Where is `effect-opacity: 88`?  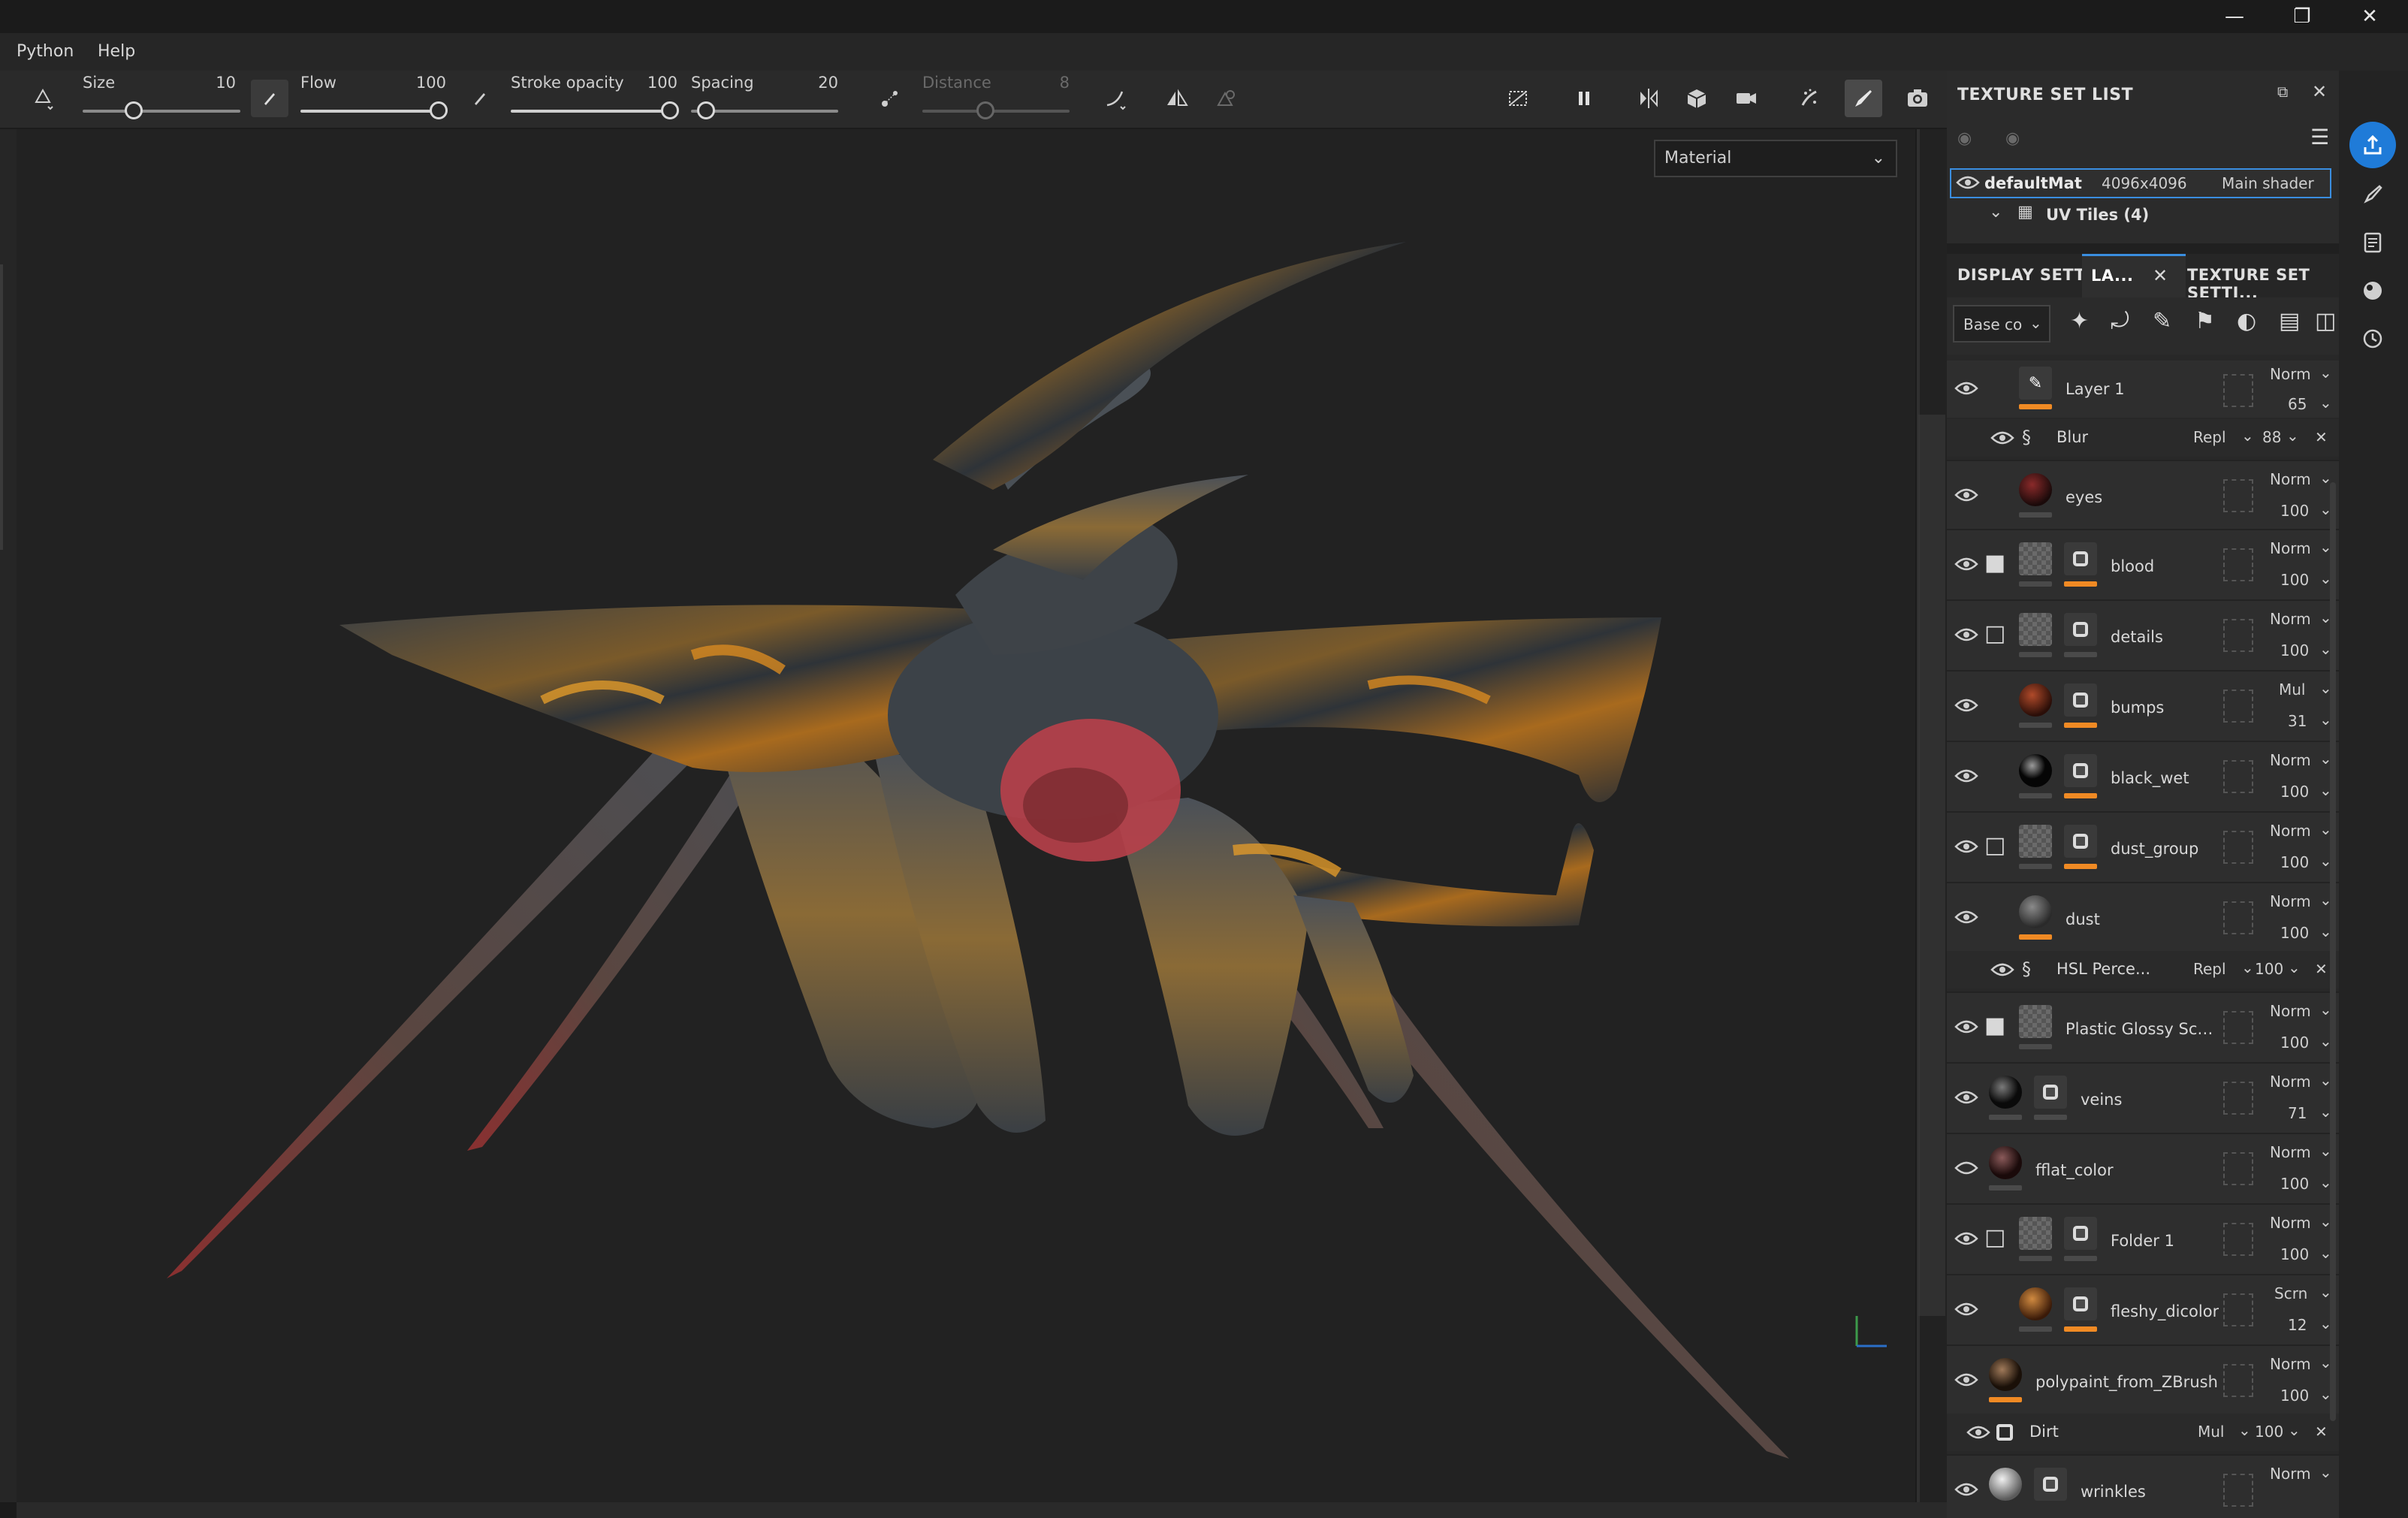 effect-opacity: 88 is located at coordinates (2271, 437).